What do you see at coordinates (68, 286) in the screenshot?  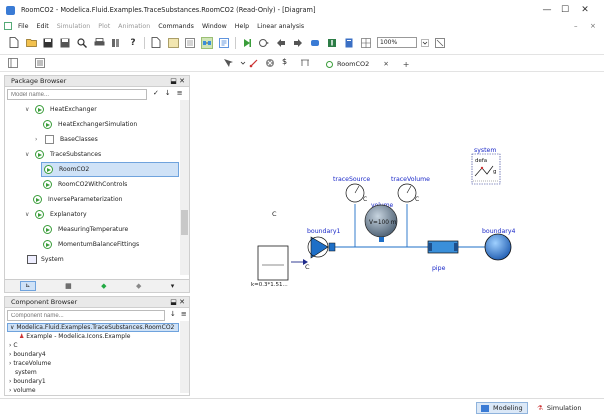 I see `grid-tab-icon: ▦` at bounding box center [68, 286].